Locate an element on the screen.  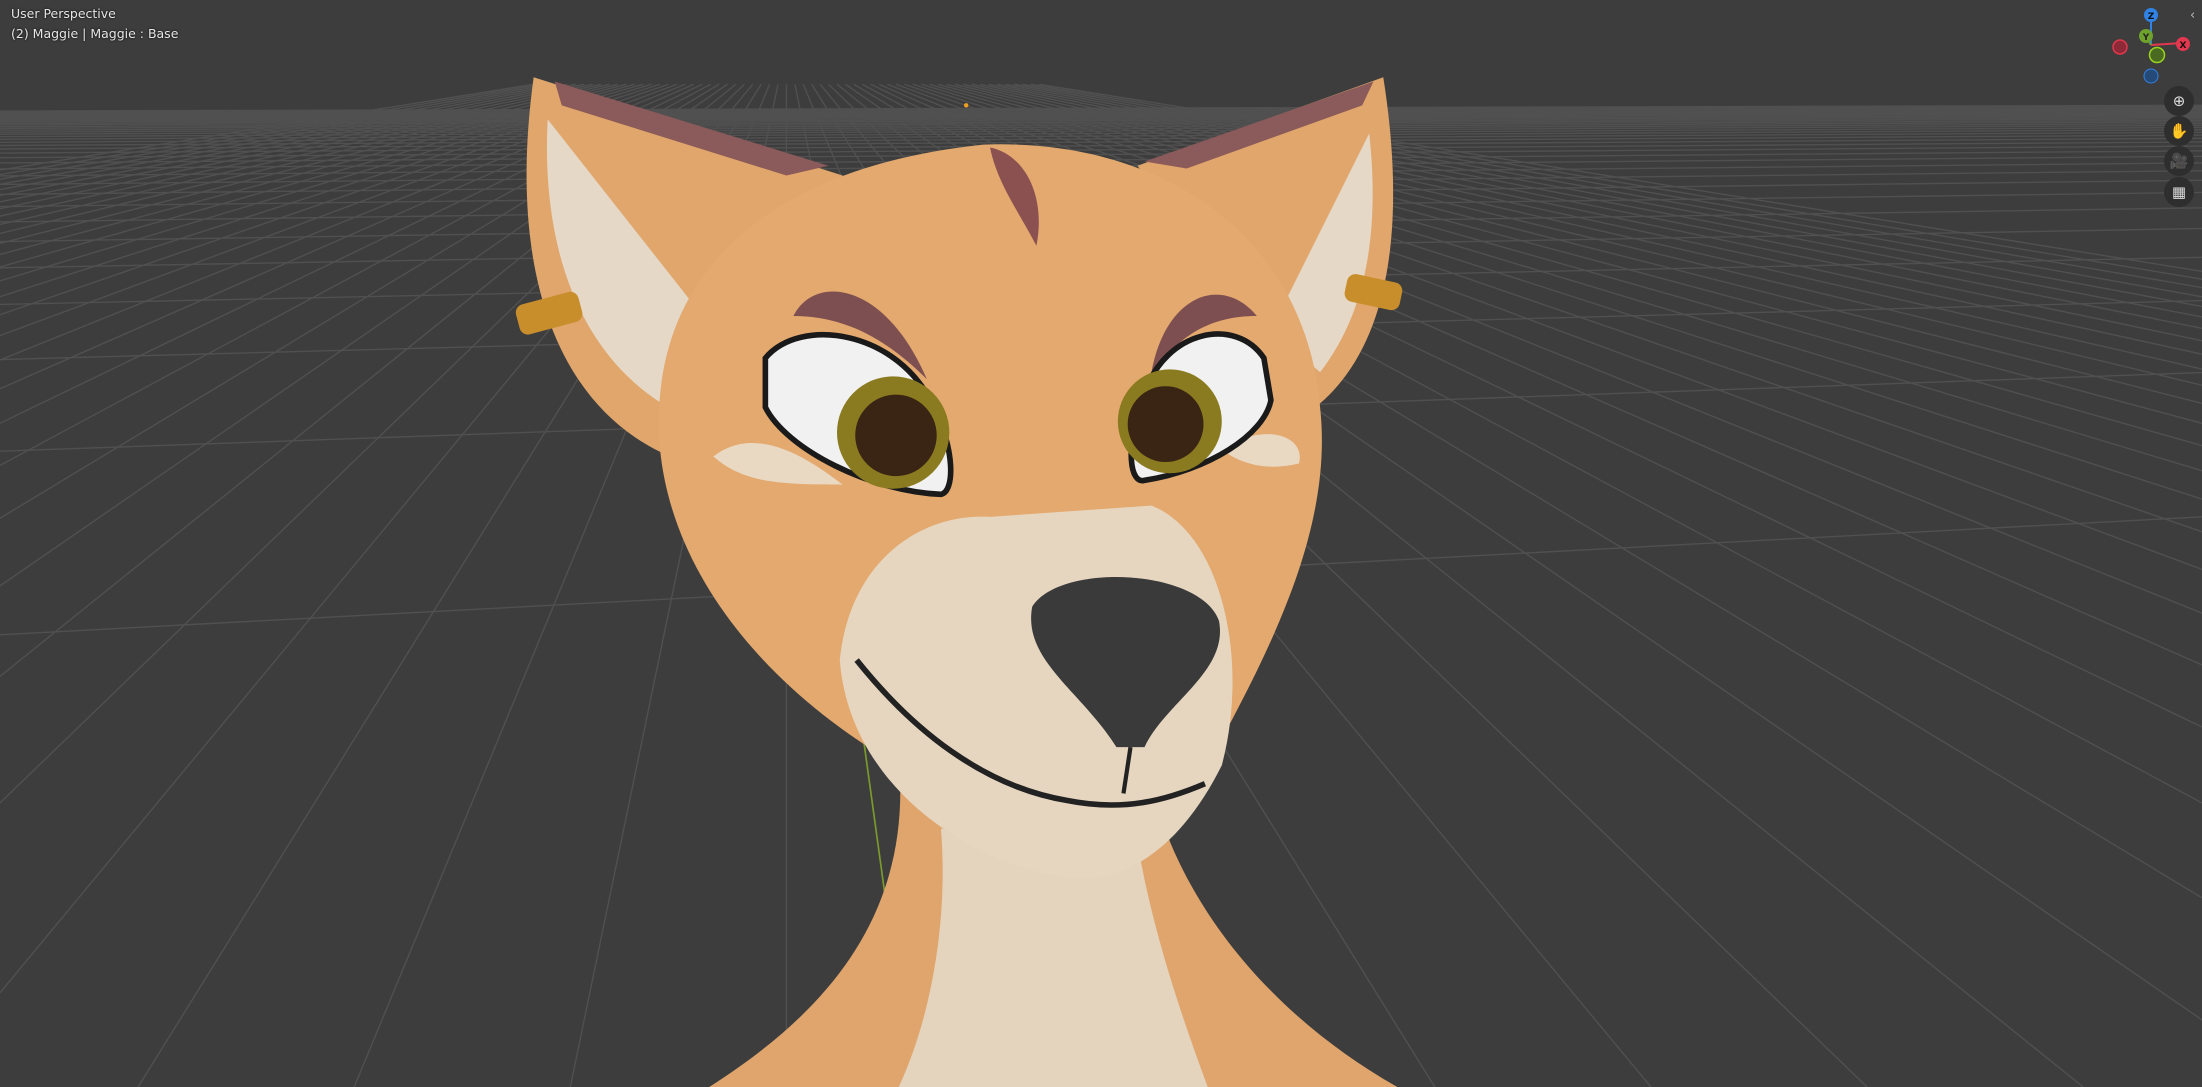
view-name: User Perspective is located at coordinates (63, 13).